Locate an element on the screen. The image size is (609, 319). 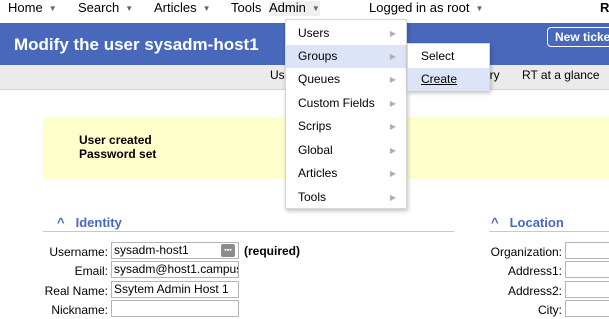
menu-item-label: Custom Fields is located at coordinates (336, 103).